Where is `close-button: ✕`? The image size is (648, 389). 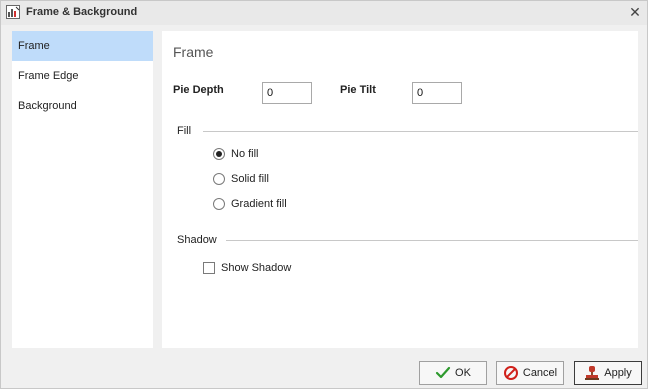 close-button: ✕ is located at coordinates (635, 12).